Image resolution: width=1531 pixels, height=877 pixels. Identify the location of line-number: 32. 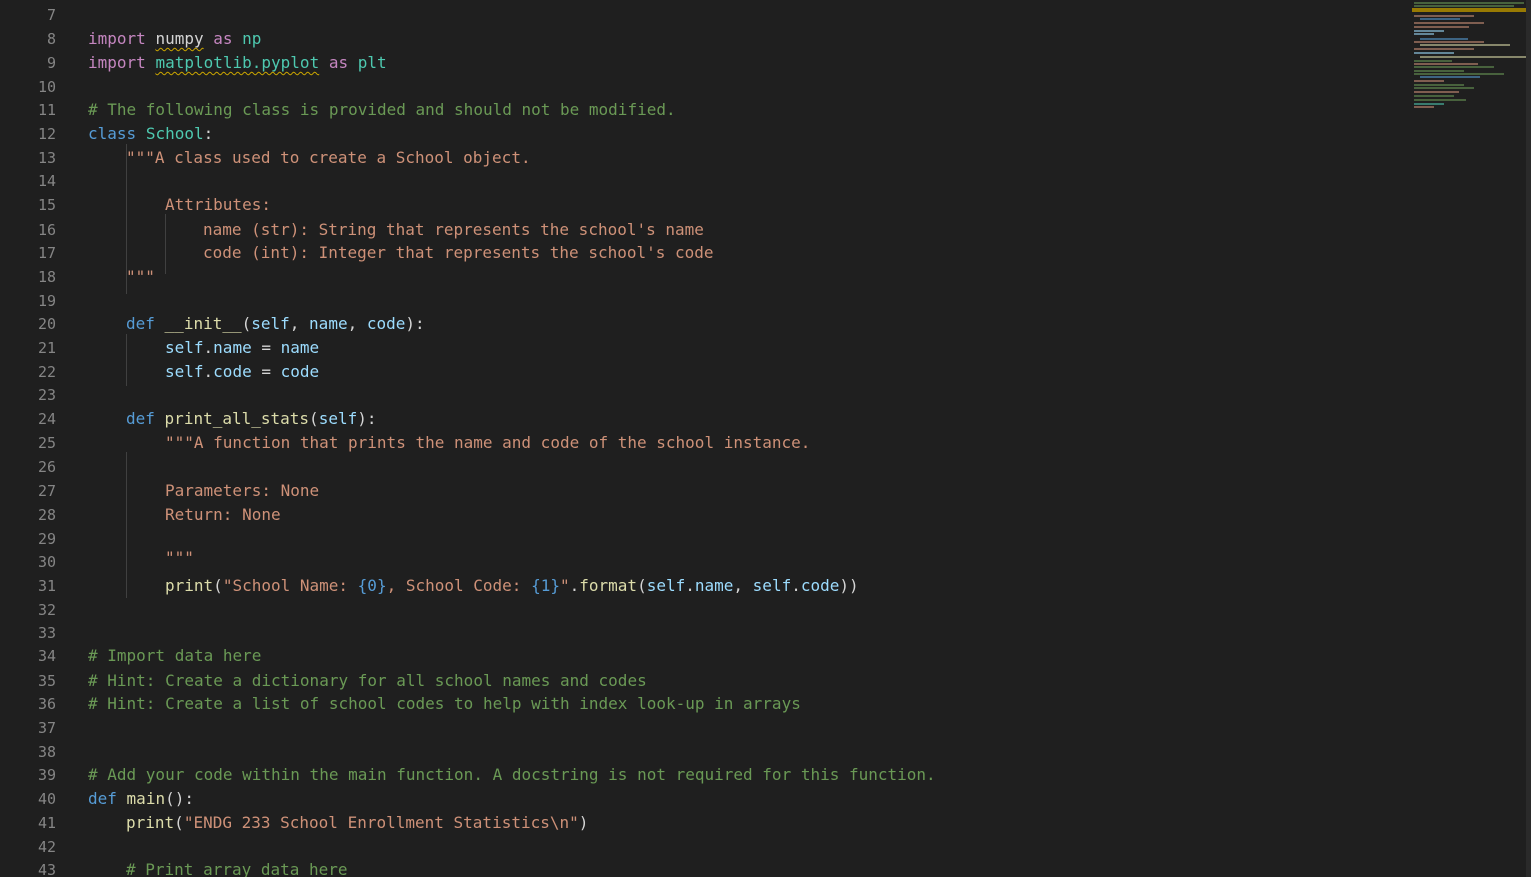
(46, 610).